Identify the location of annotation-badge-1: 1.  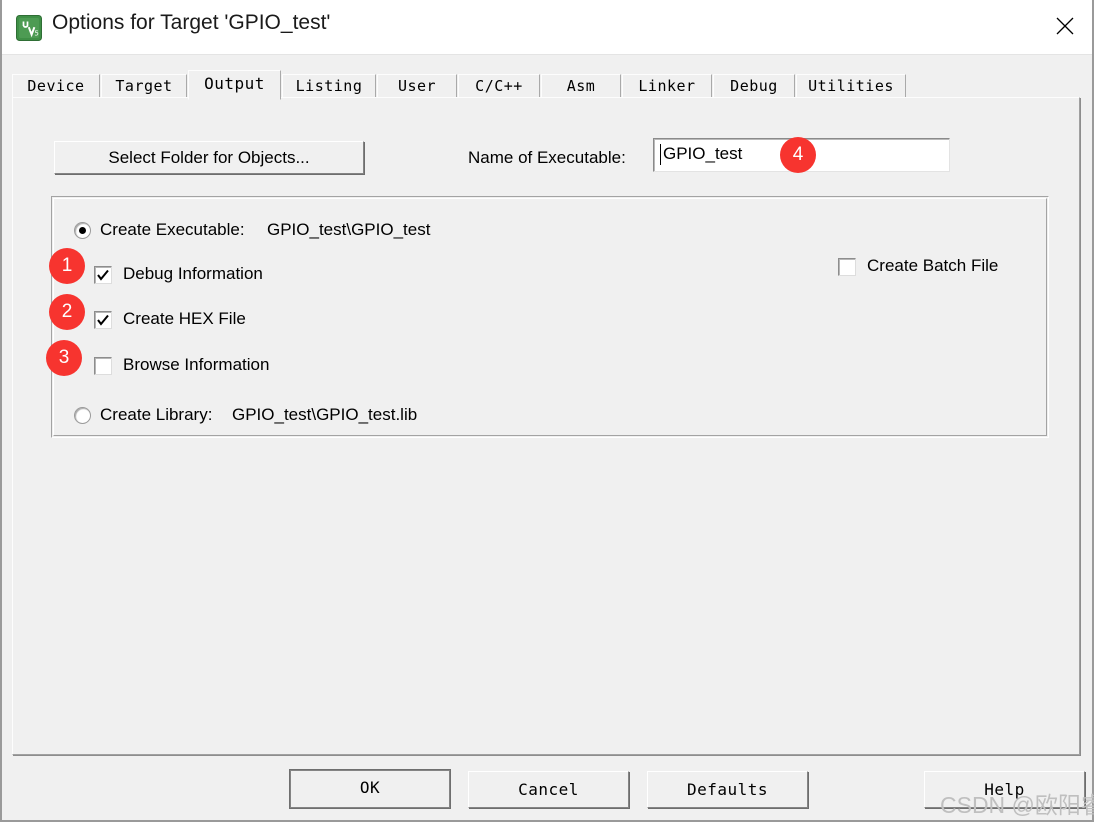
(67, 266).